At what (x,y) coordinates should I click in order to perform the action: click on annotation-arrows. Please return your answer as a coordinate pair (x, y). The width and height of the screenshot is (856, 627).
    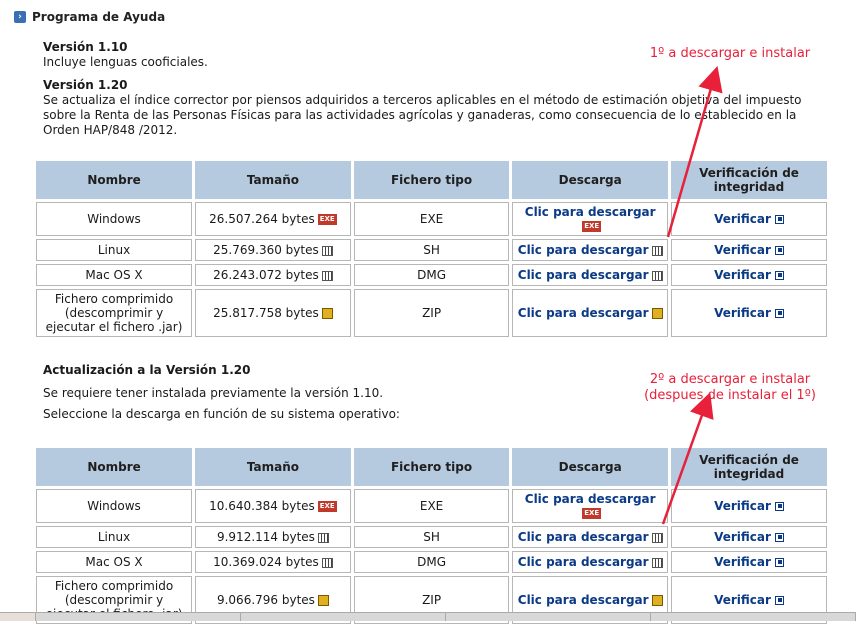
    Looking at the image, I should click on (692, 295).